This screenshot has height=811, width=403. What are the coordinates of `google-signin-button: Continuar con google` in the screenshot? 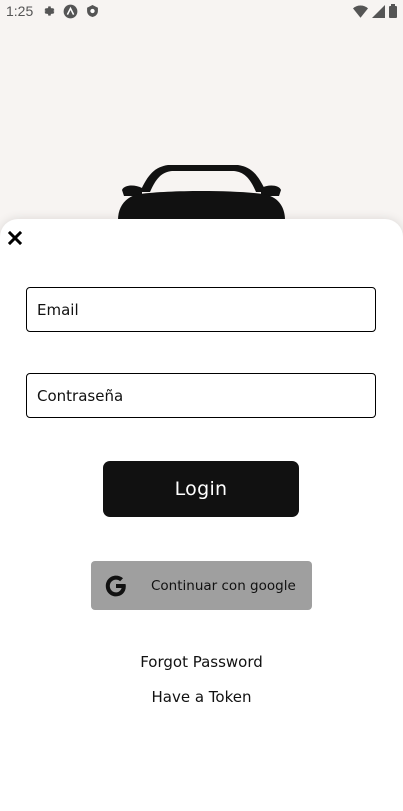 It's located at (201, 585).